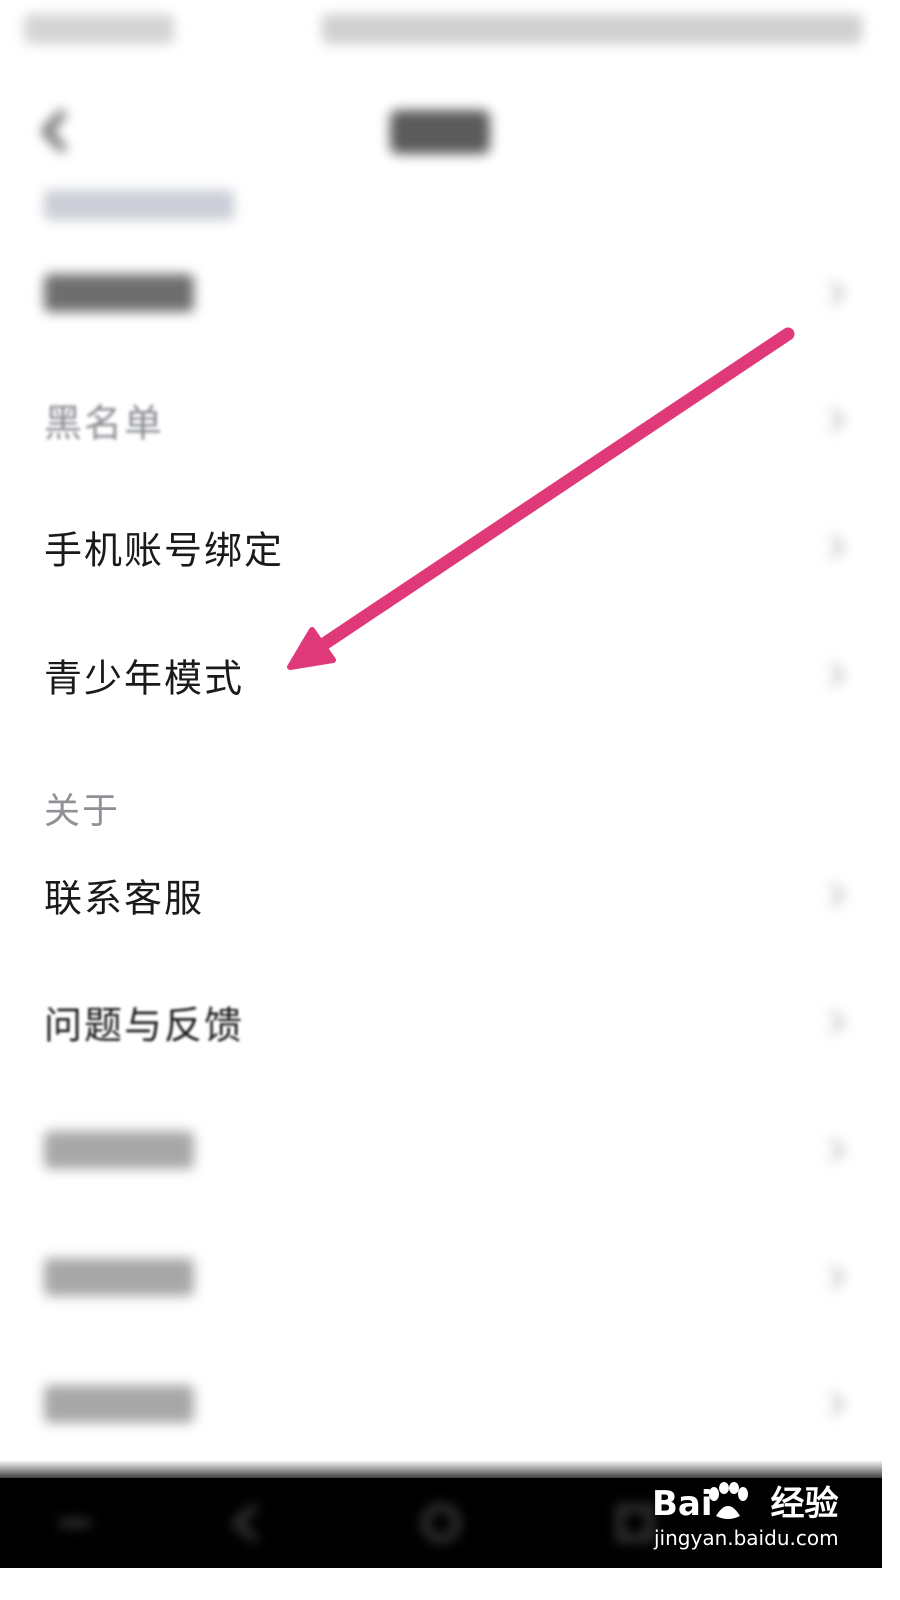 The width and height of the screenshot is (900, 1600). What do you see at coordinates (82, 811) in the screenshot?
I see `section-header-about: 关于` at bounding box center [82, 811].